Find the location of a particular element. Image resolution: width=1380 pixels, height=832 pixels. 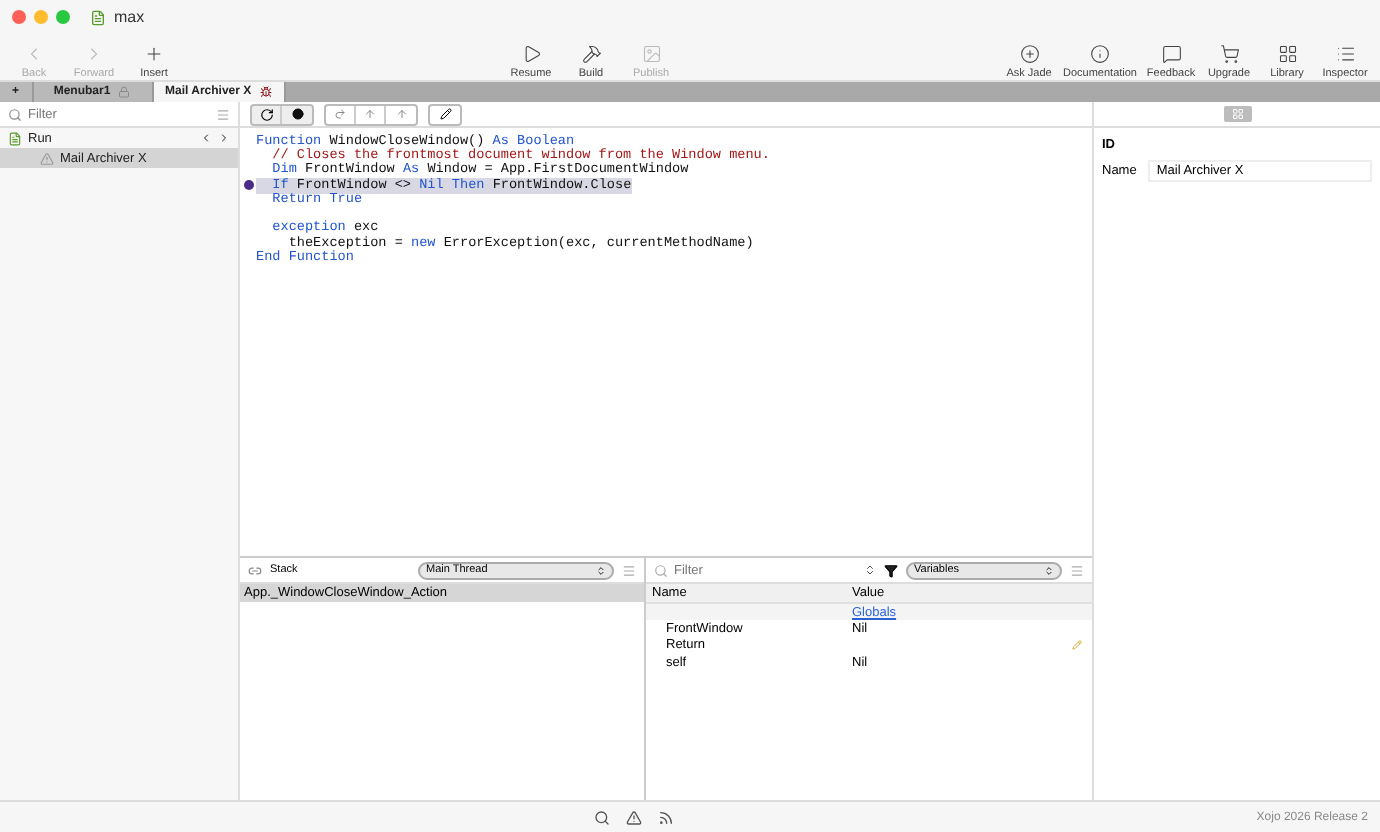

cart-icon is located at coordinates (1229, 54).